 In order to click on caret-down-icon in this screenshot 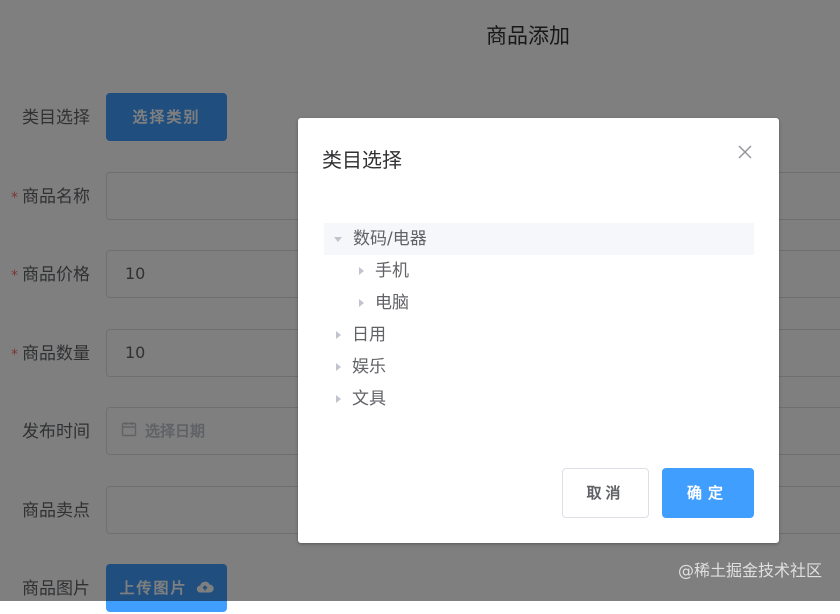, I will do `click(338, 239)`.